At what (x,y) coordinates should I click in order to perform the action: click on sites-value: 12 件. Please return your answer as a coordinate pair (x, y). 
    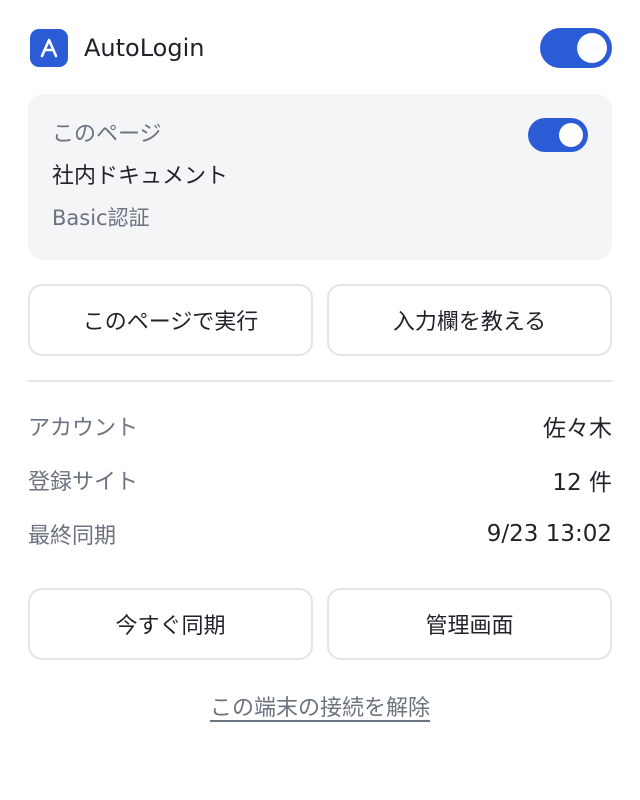
    Looking at the image, I should click on (582, 483).